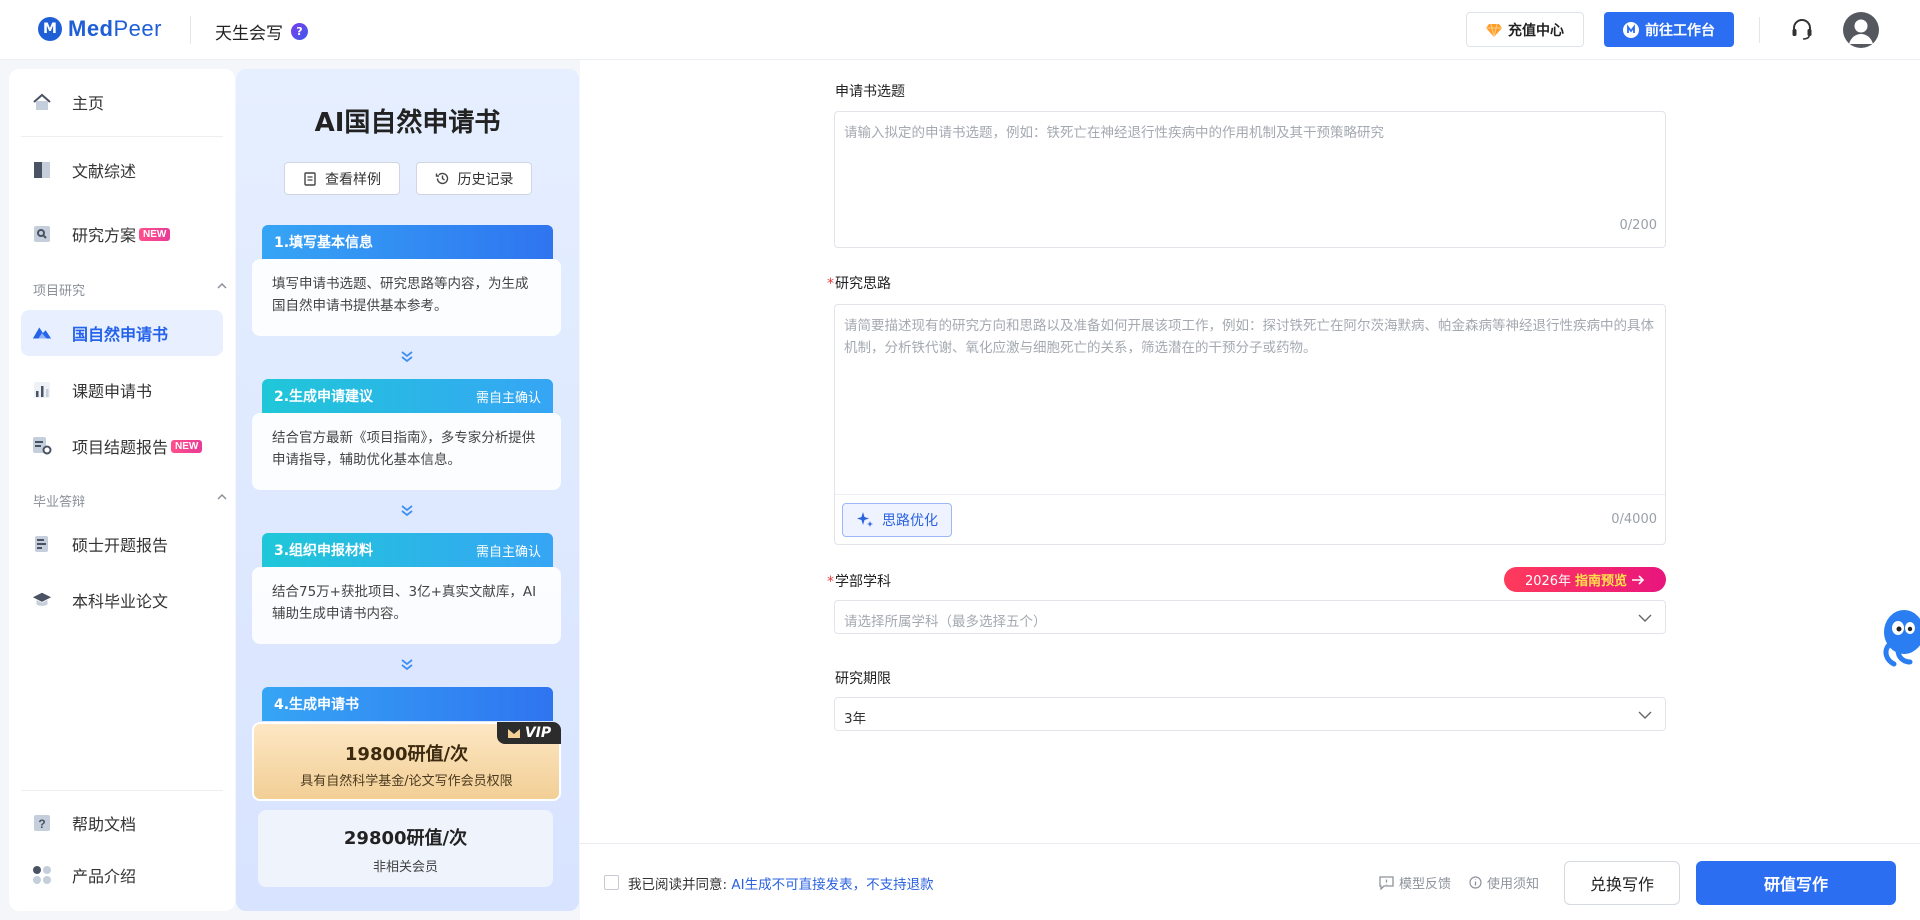 The image size is (1920, 920). I want to click on exchange-write-button: 兑换写作, so click(1622, 883).